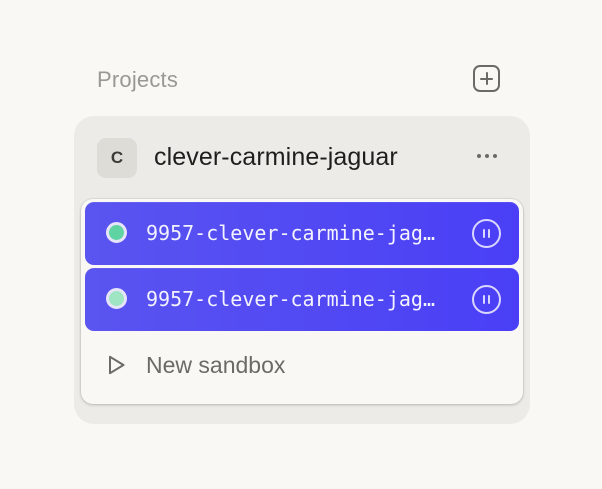 The height and width of the screenshot is (489, 602). I want to click on project-name: clever-carmine-jaguar, so click(276, 157).